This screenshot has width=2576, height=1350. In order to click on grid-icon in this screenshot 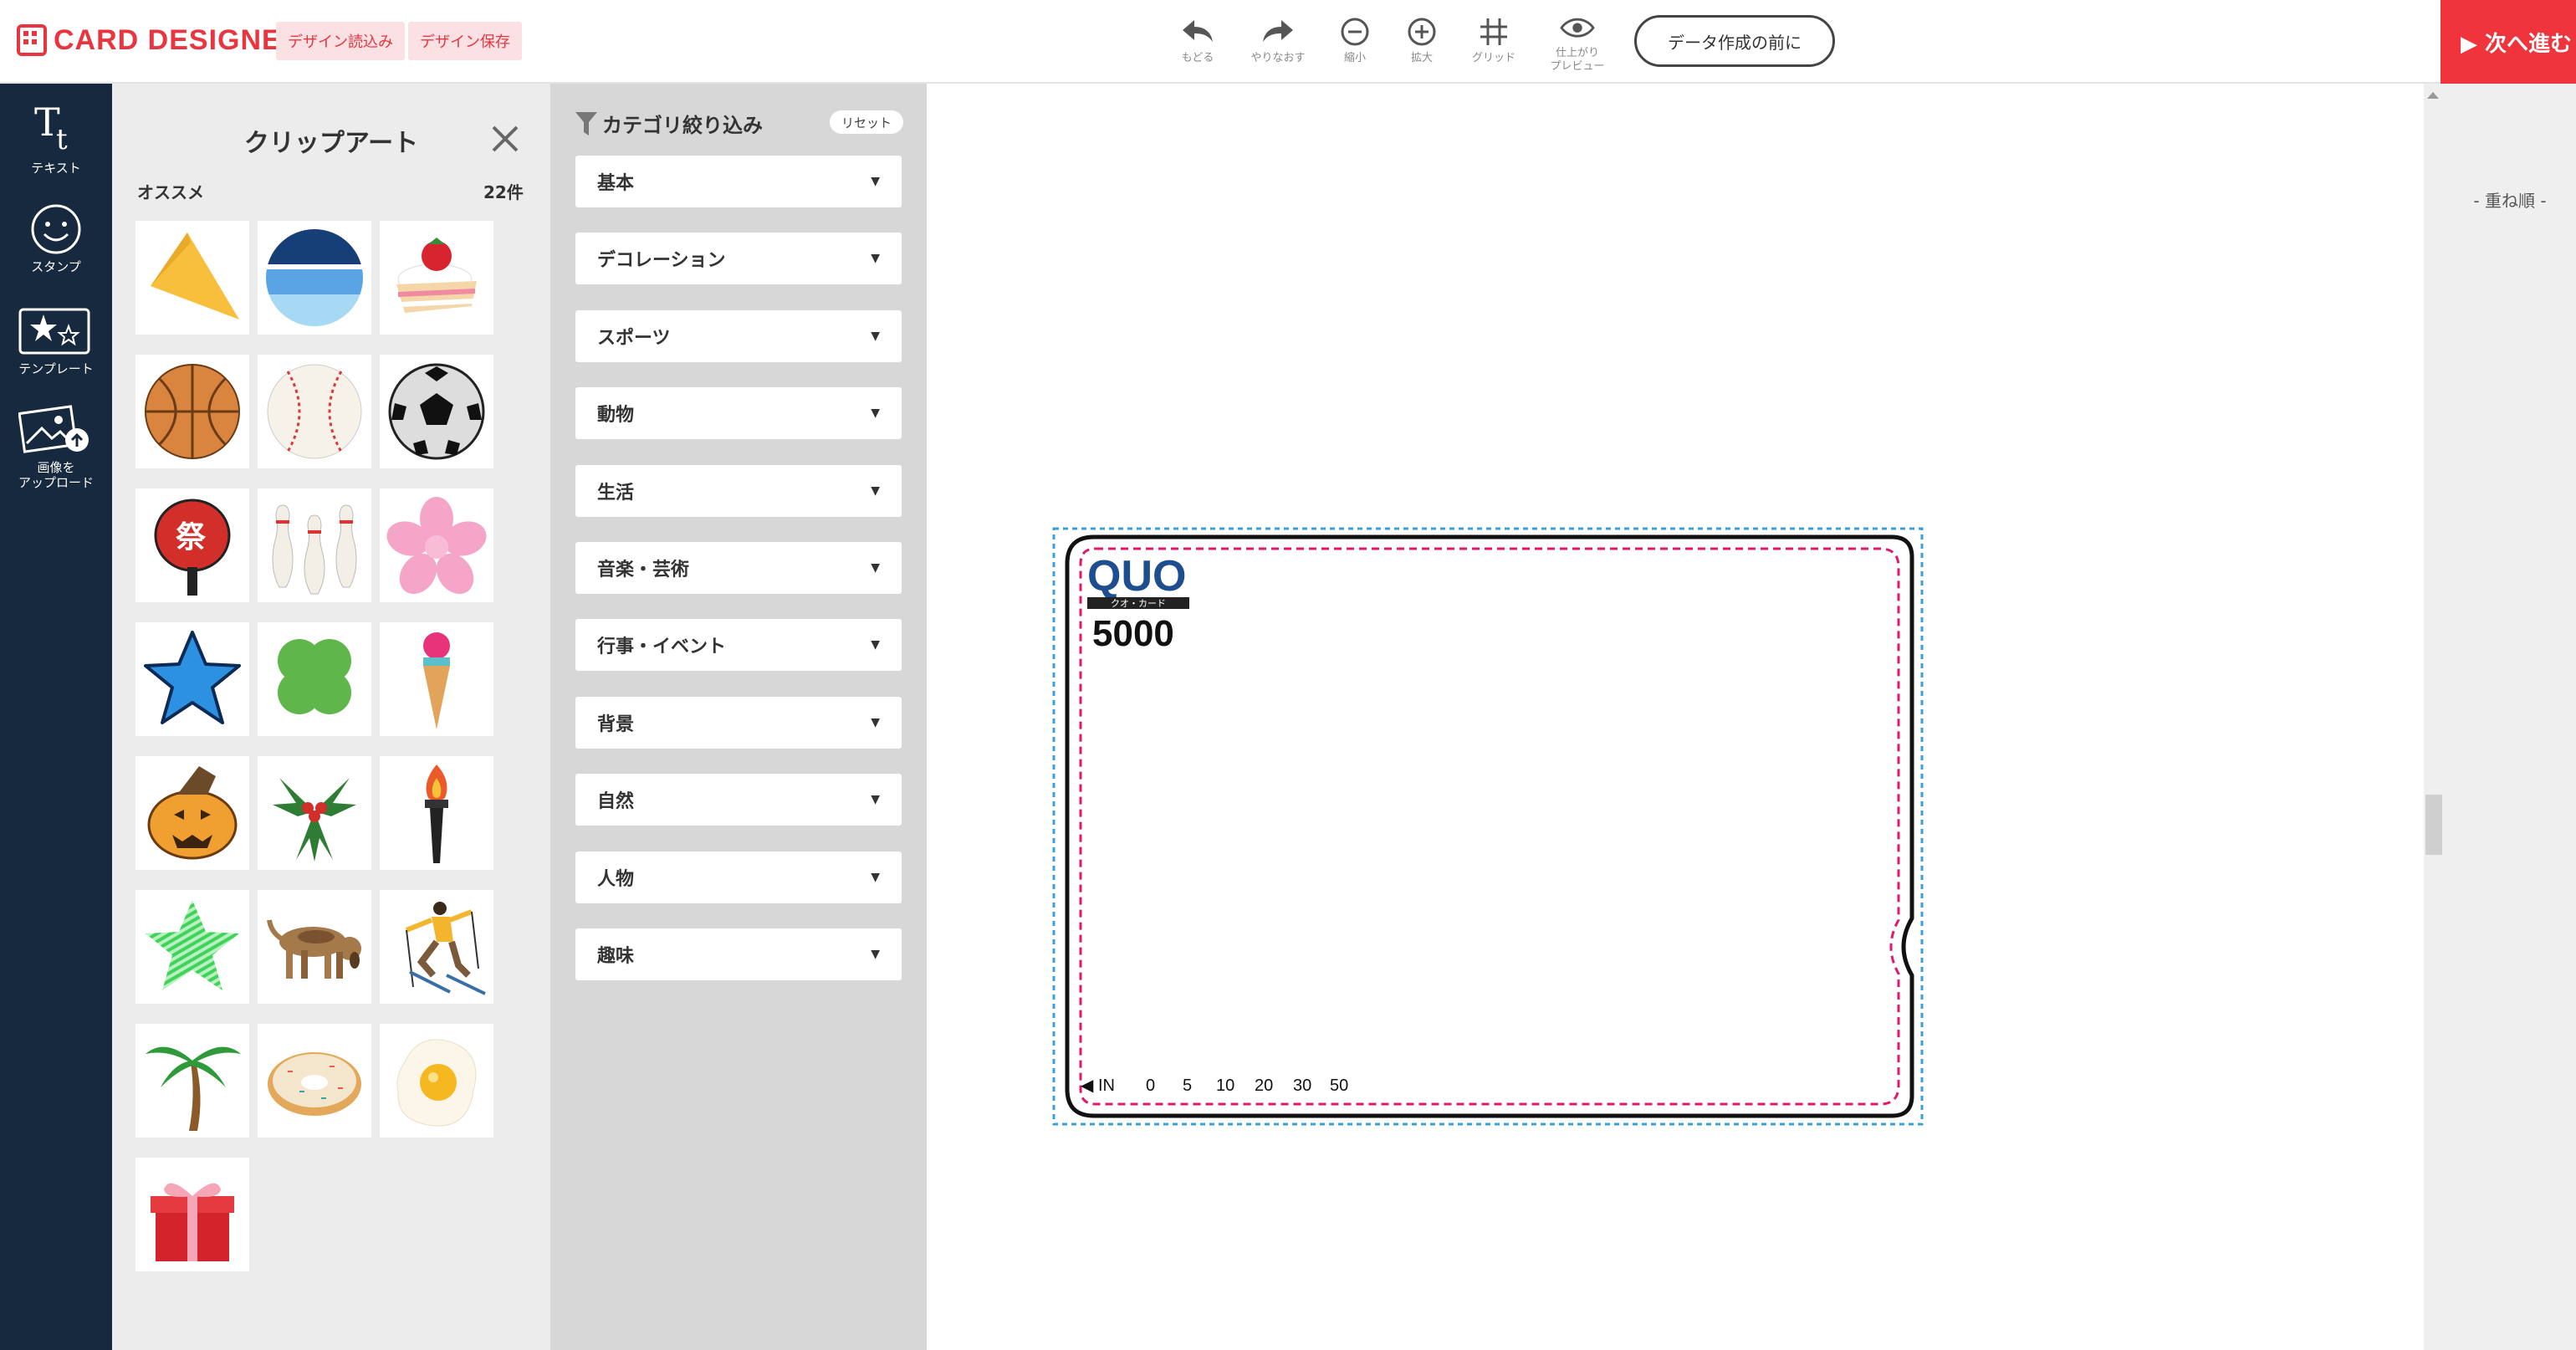, I will do `click(1493, 31)`.